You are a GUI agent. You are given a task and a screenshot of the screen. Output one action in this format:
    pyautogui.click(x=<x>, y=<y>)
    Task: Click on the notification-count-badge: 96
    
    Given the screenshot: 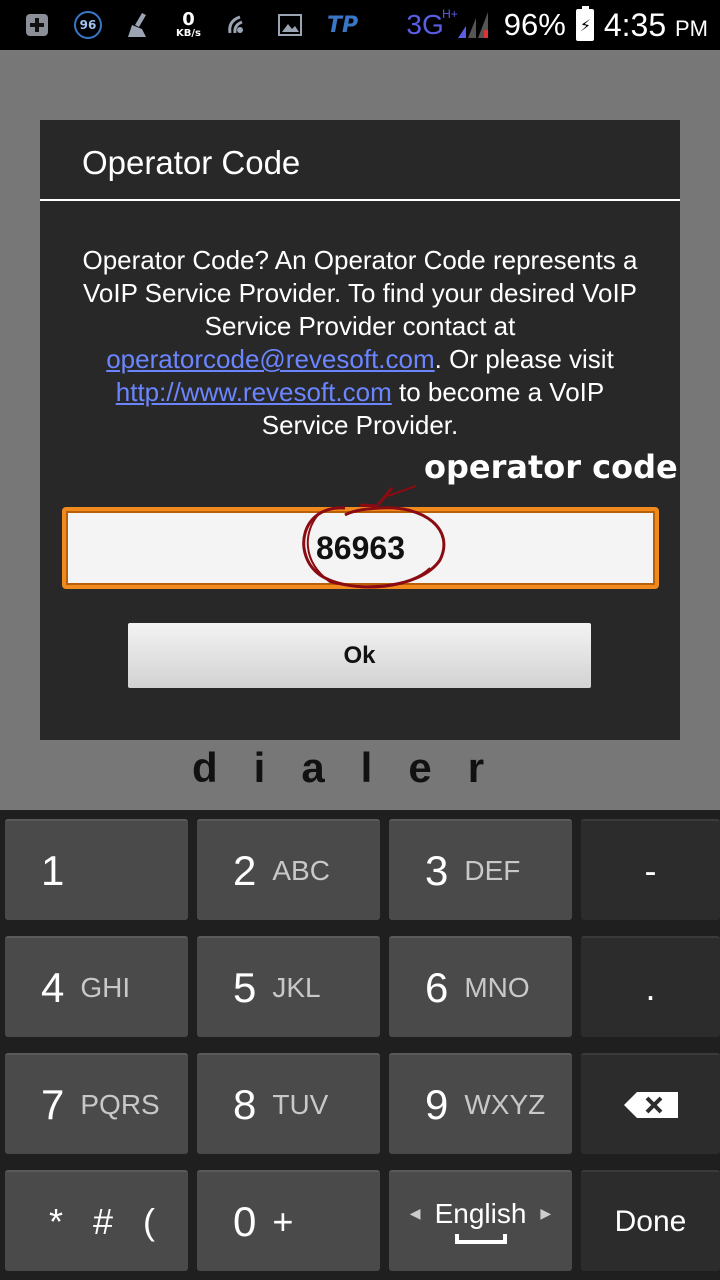 What is the action you would take?
    pyautogui.click(x=88, y=25)
    